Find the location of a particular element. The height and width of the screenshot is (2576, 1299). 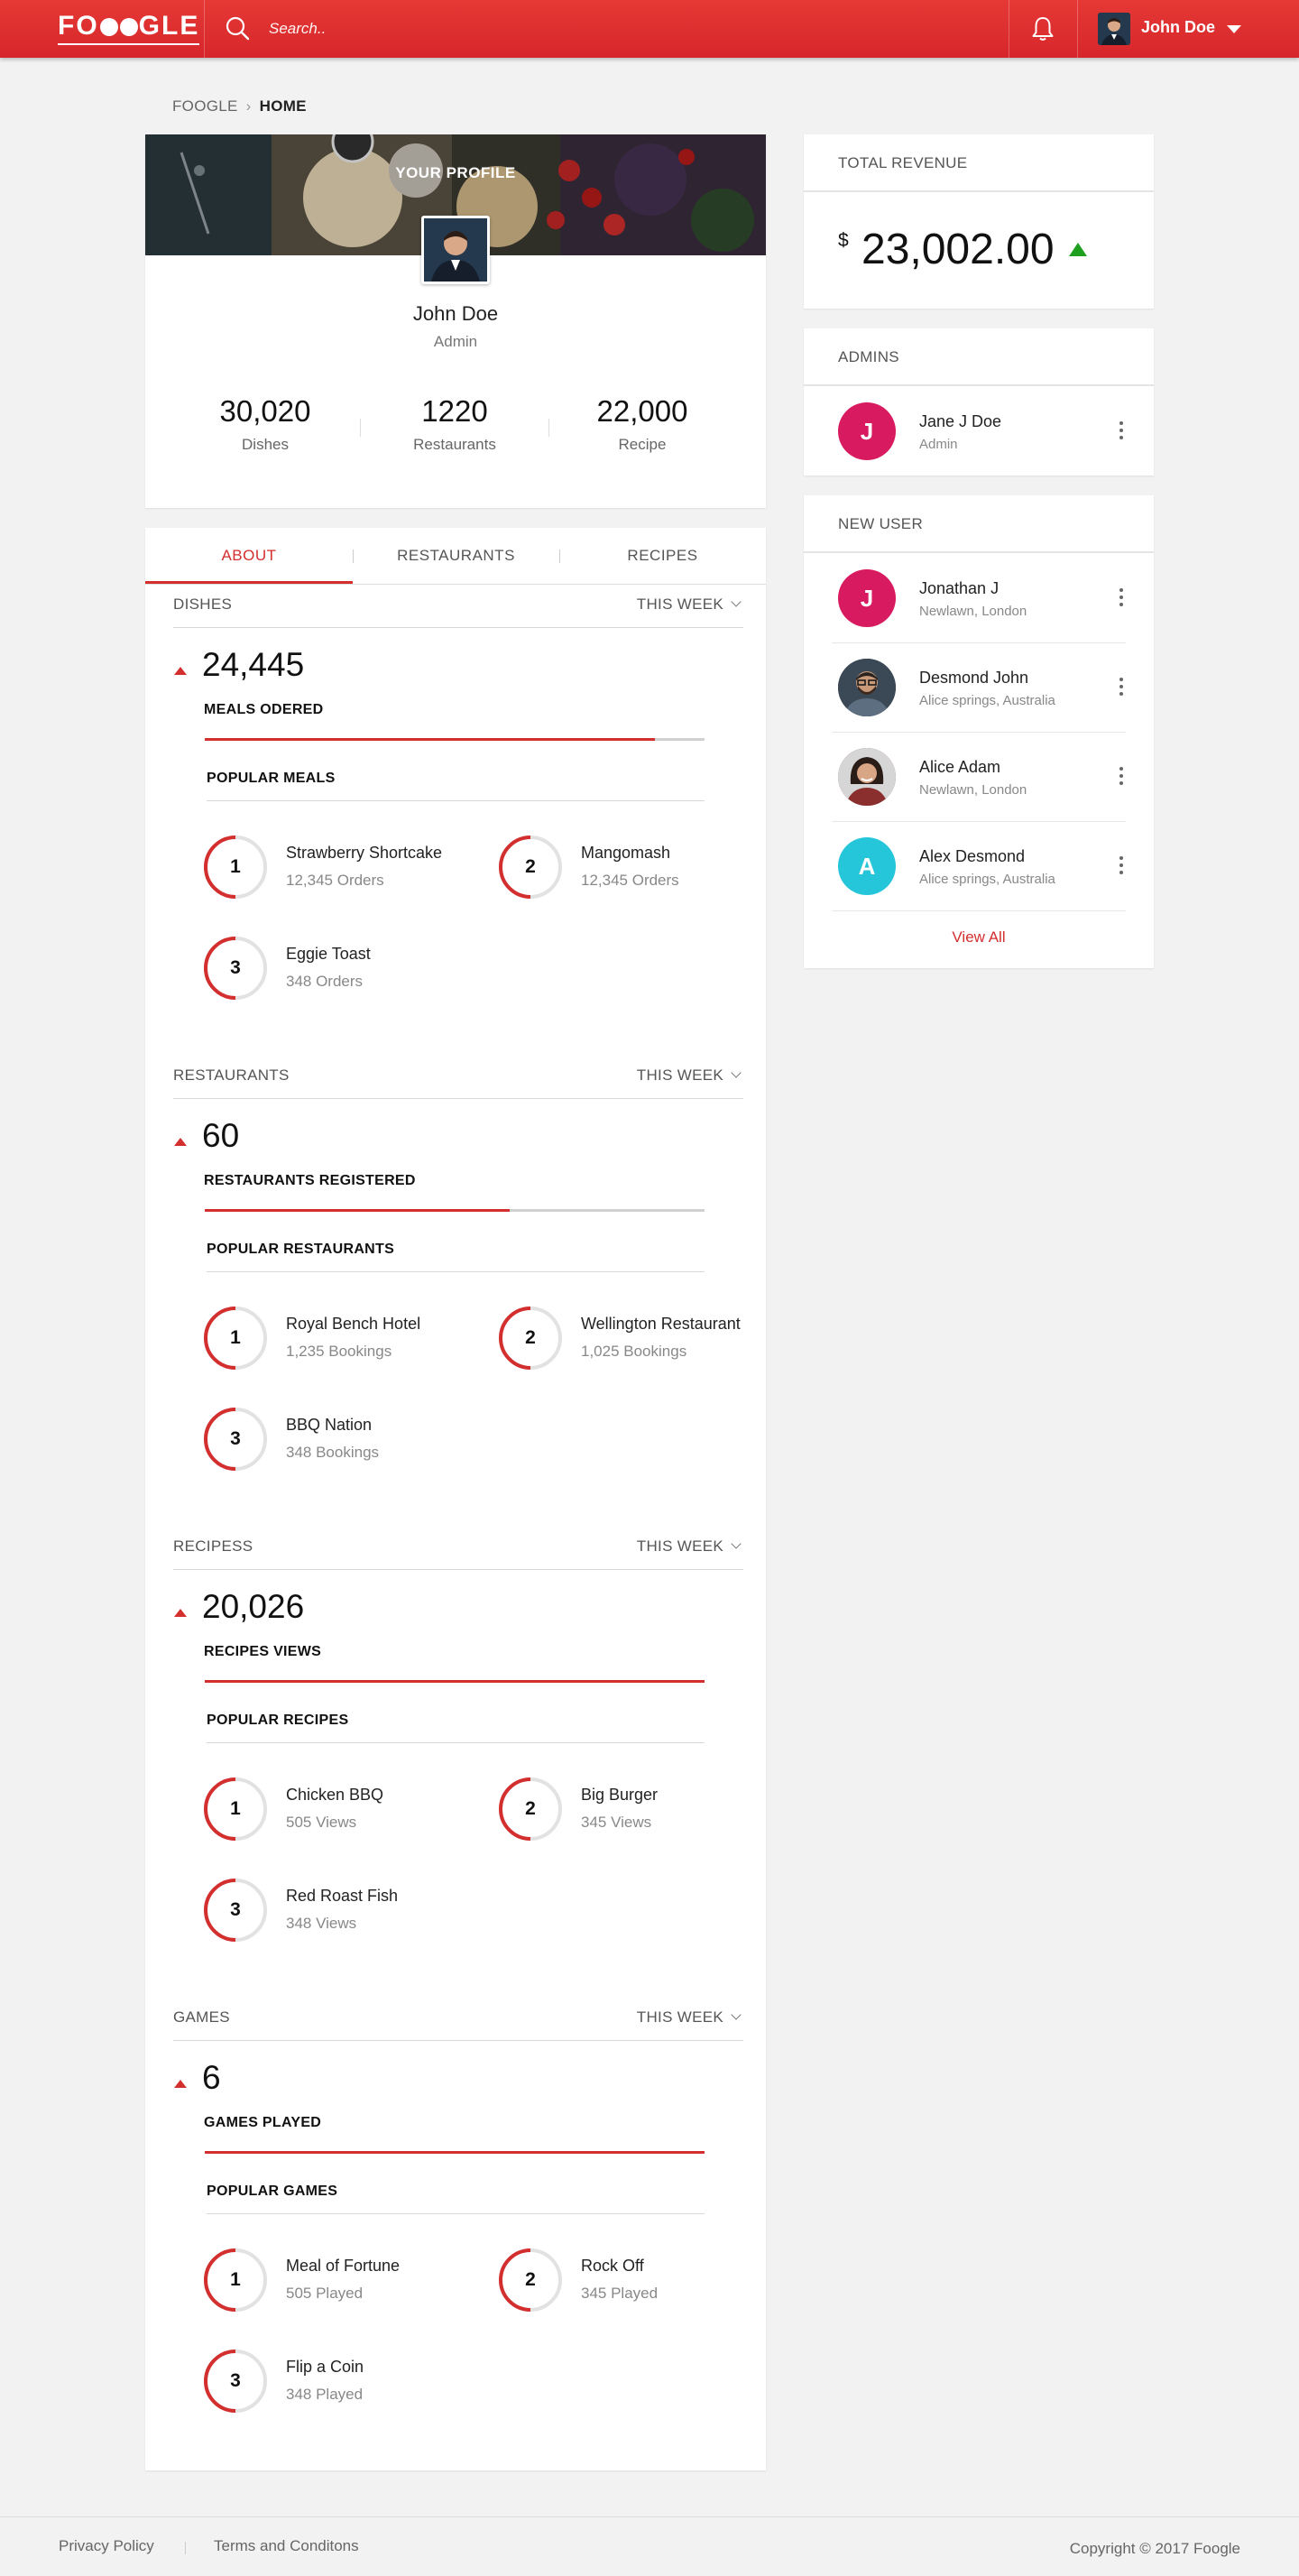

tab-recipes: RECIPES is located at coordinates (662, 556).